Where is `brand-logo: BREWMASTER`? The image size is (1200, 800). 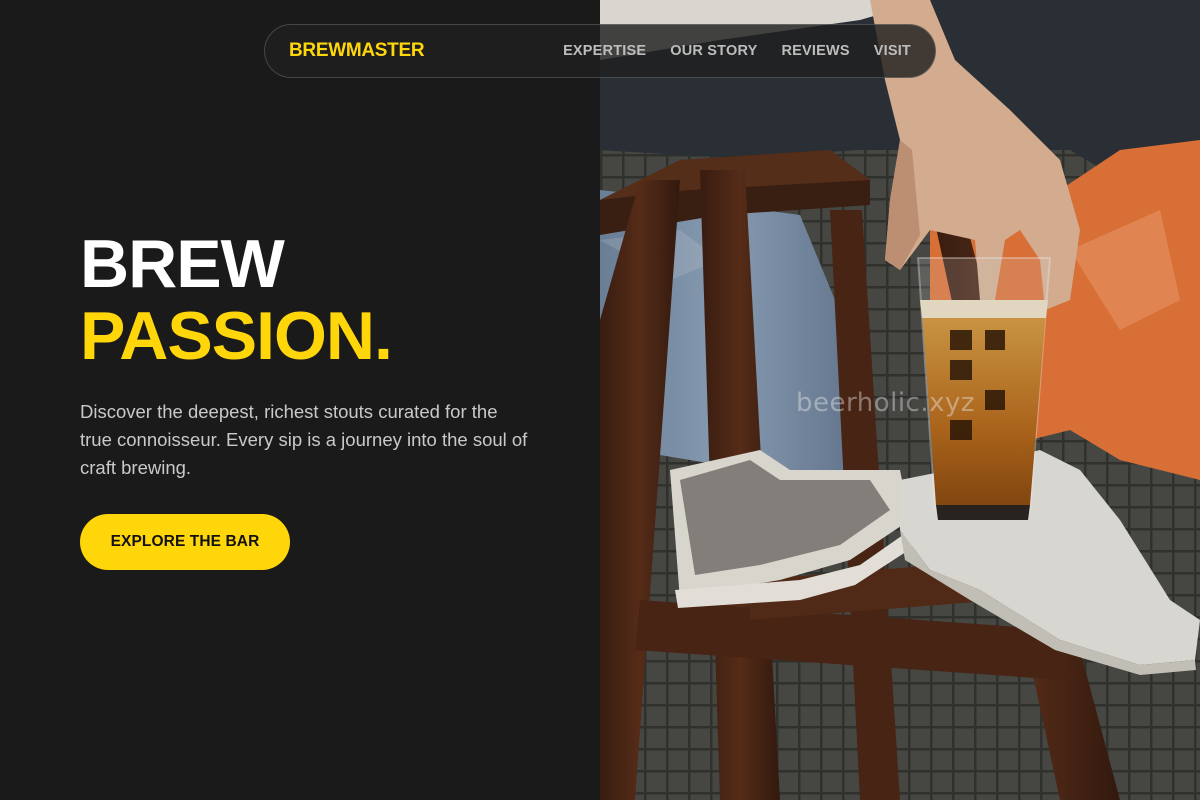
brand-logo: BREWMASTER is located at coordinates (357, 51).